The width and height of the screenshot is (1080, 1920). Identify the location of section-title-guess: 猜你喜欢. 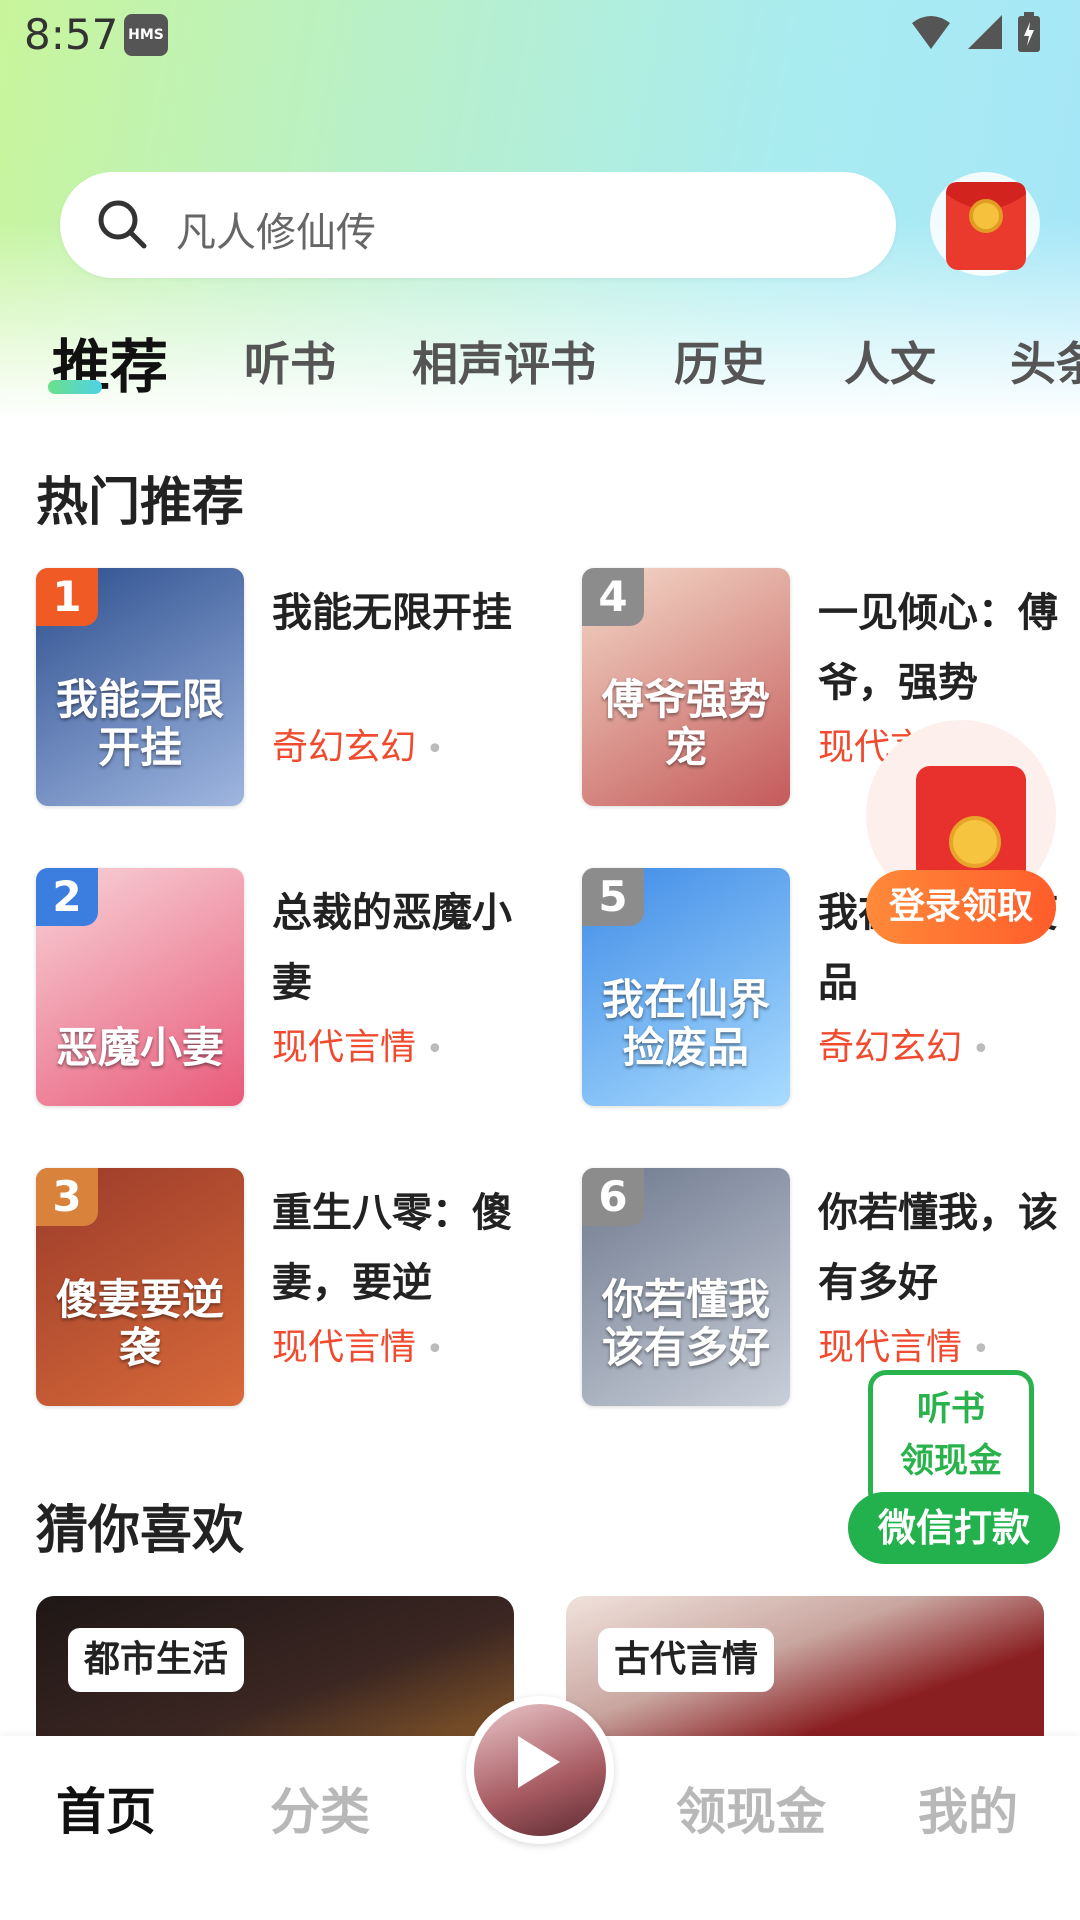
(140, 1531).